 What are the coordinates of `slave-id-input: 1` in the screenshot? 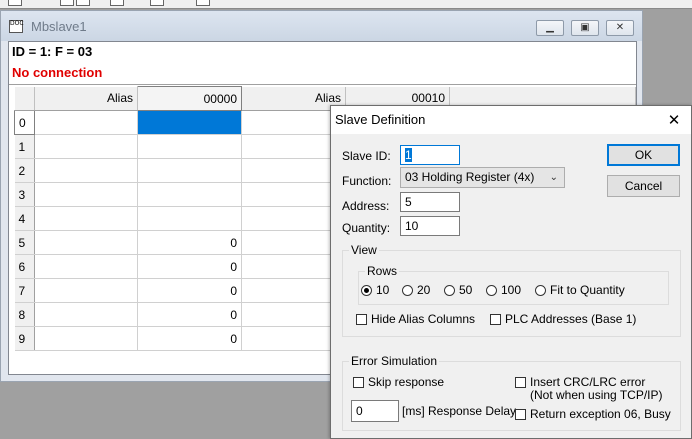 It's located at (430, 155).